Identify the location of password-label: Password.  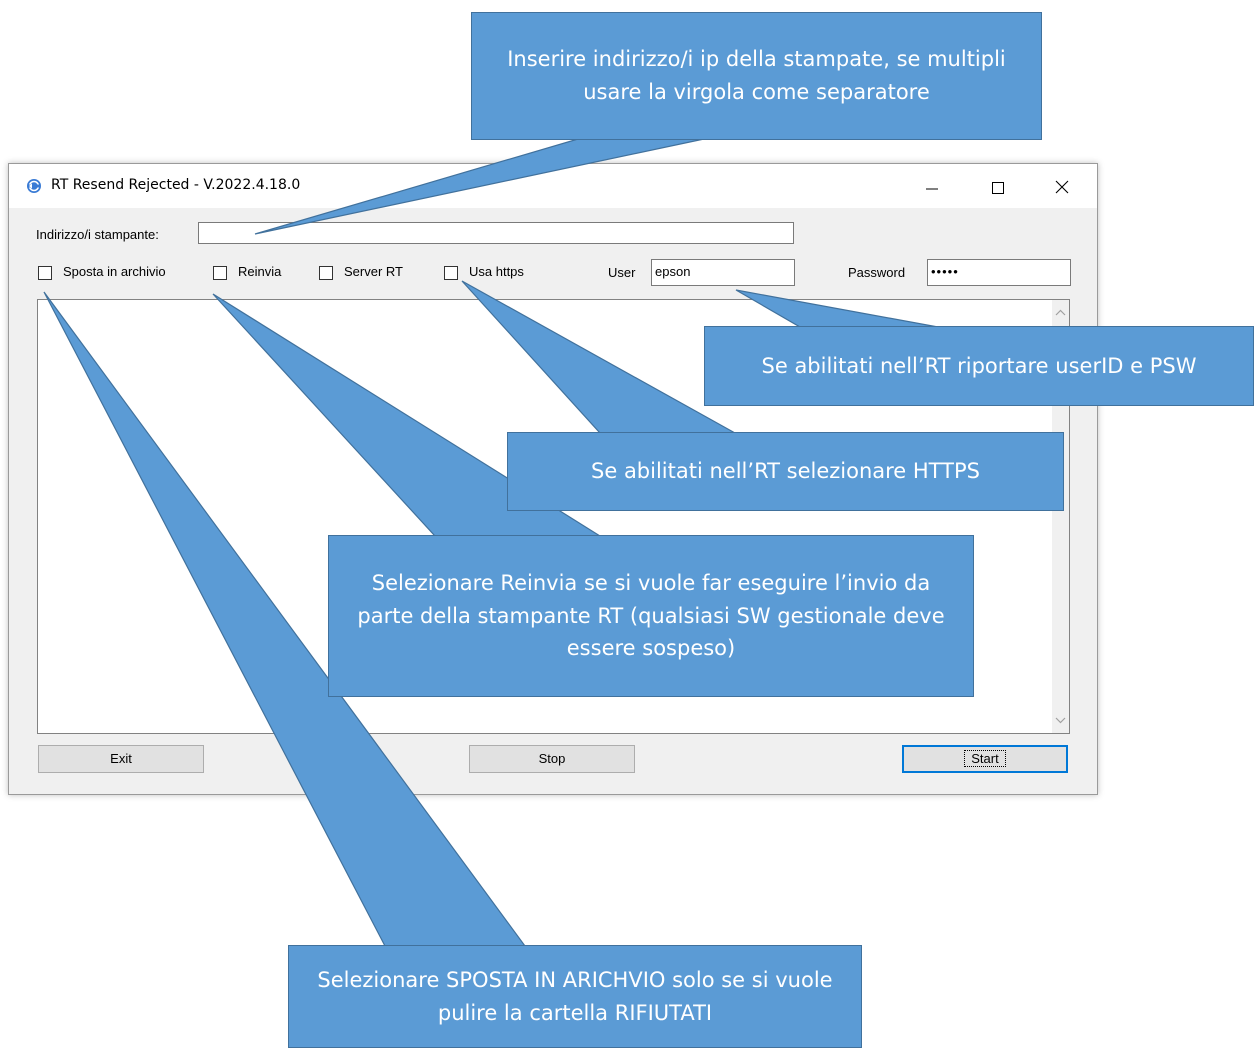
(877, 272).